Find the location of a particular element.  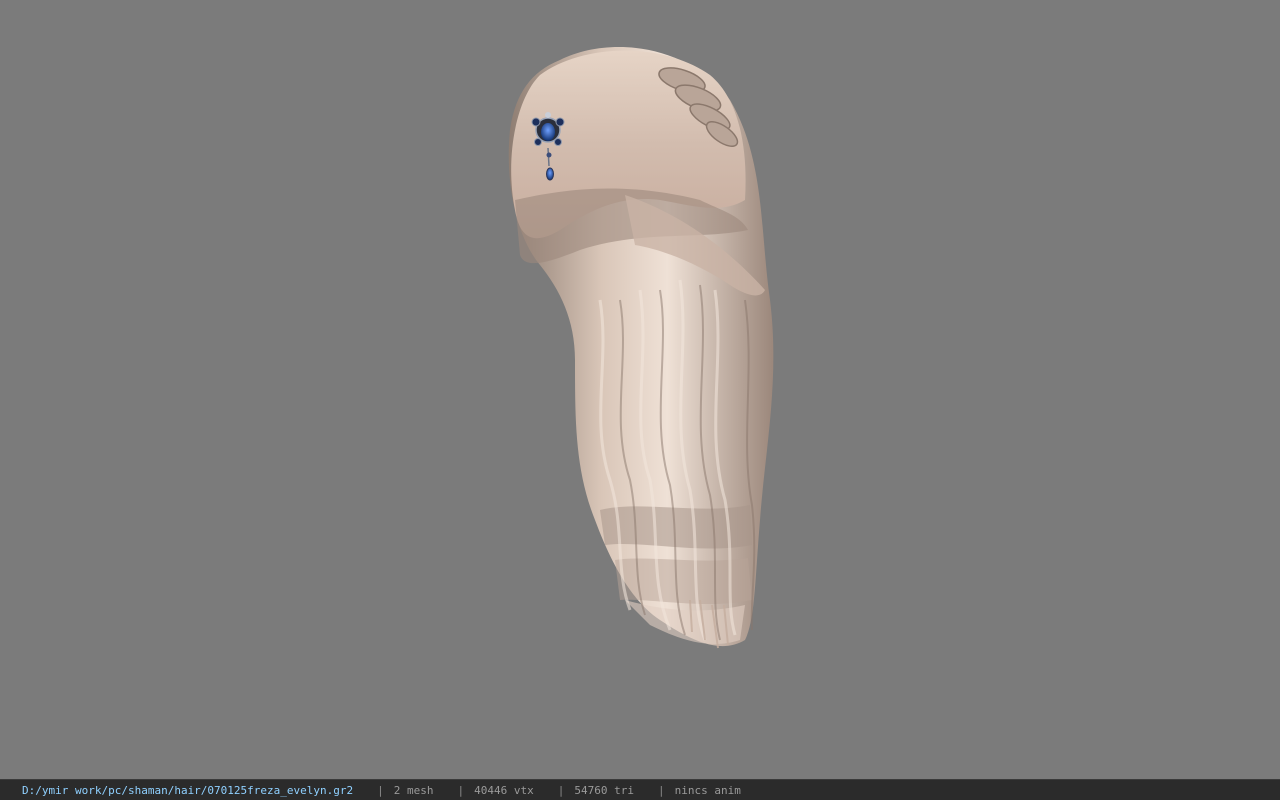

mesh-count: 2 mesh is located at coordinates (413, 790).